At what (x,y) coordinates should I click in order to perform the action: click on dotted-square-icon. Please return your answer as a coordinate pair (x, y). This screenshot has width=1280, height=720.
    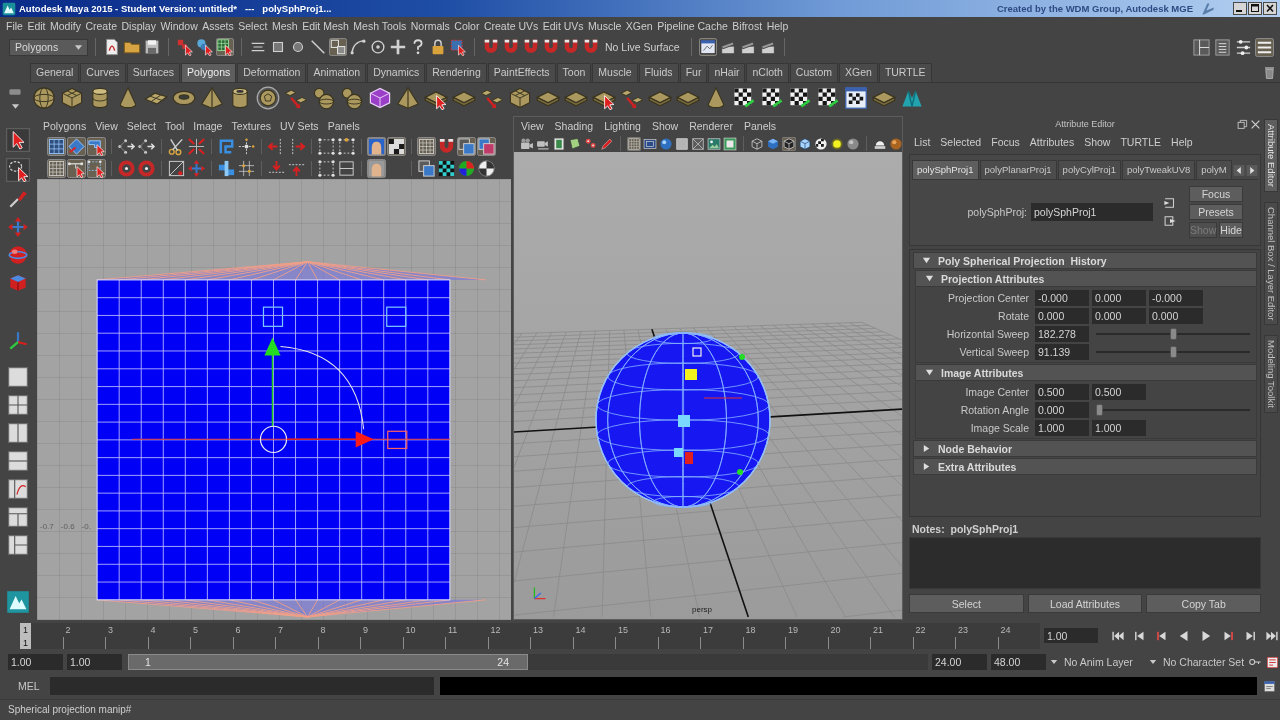
    Looking at the image, I should click on (326, 146).